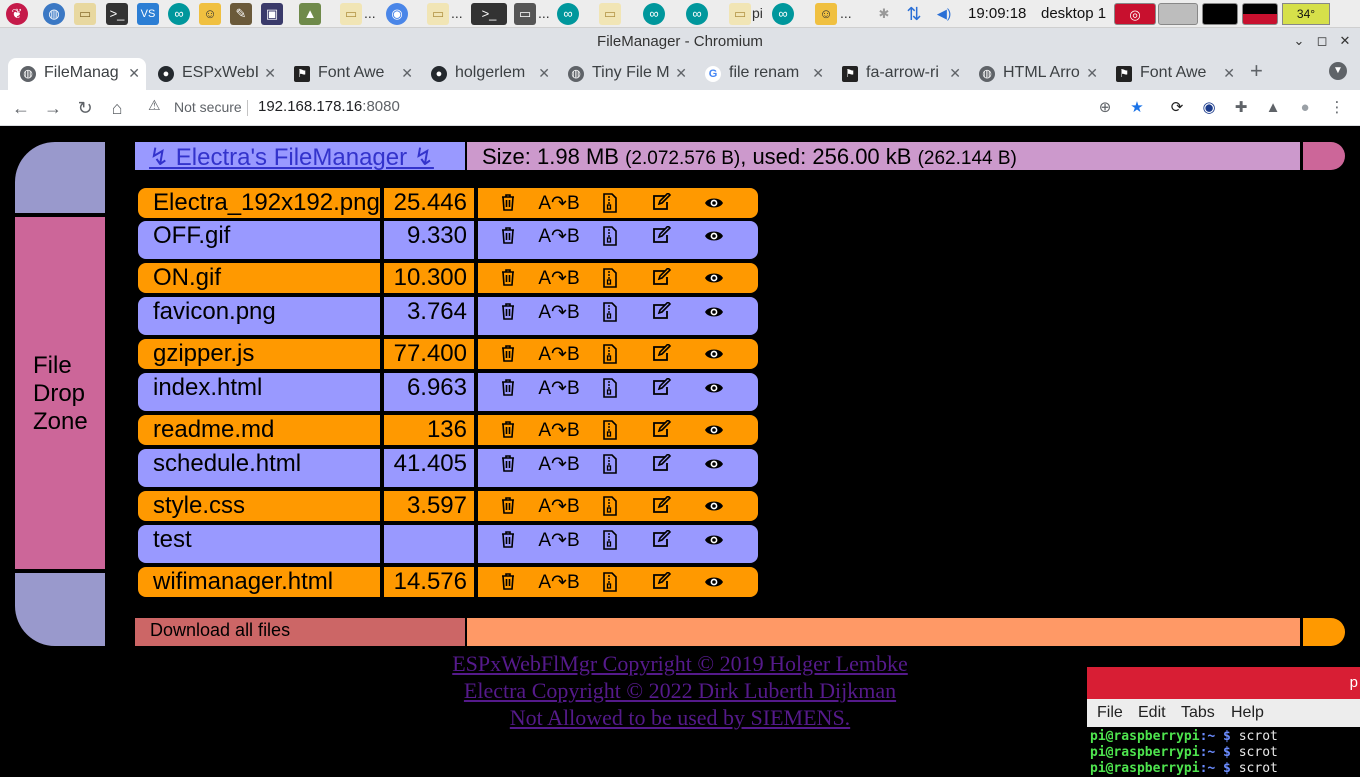 This screenshot has height=777, width=1360. Describe the element at coordinates (214, 74) in the screenshot. I see `tab-espxwebflmgr: ● ESPxWebI ✕` at that location.